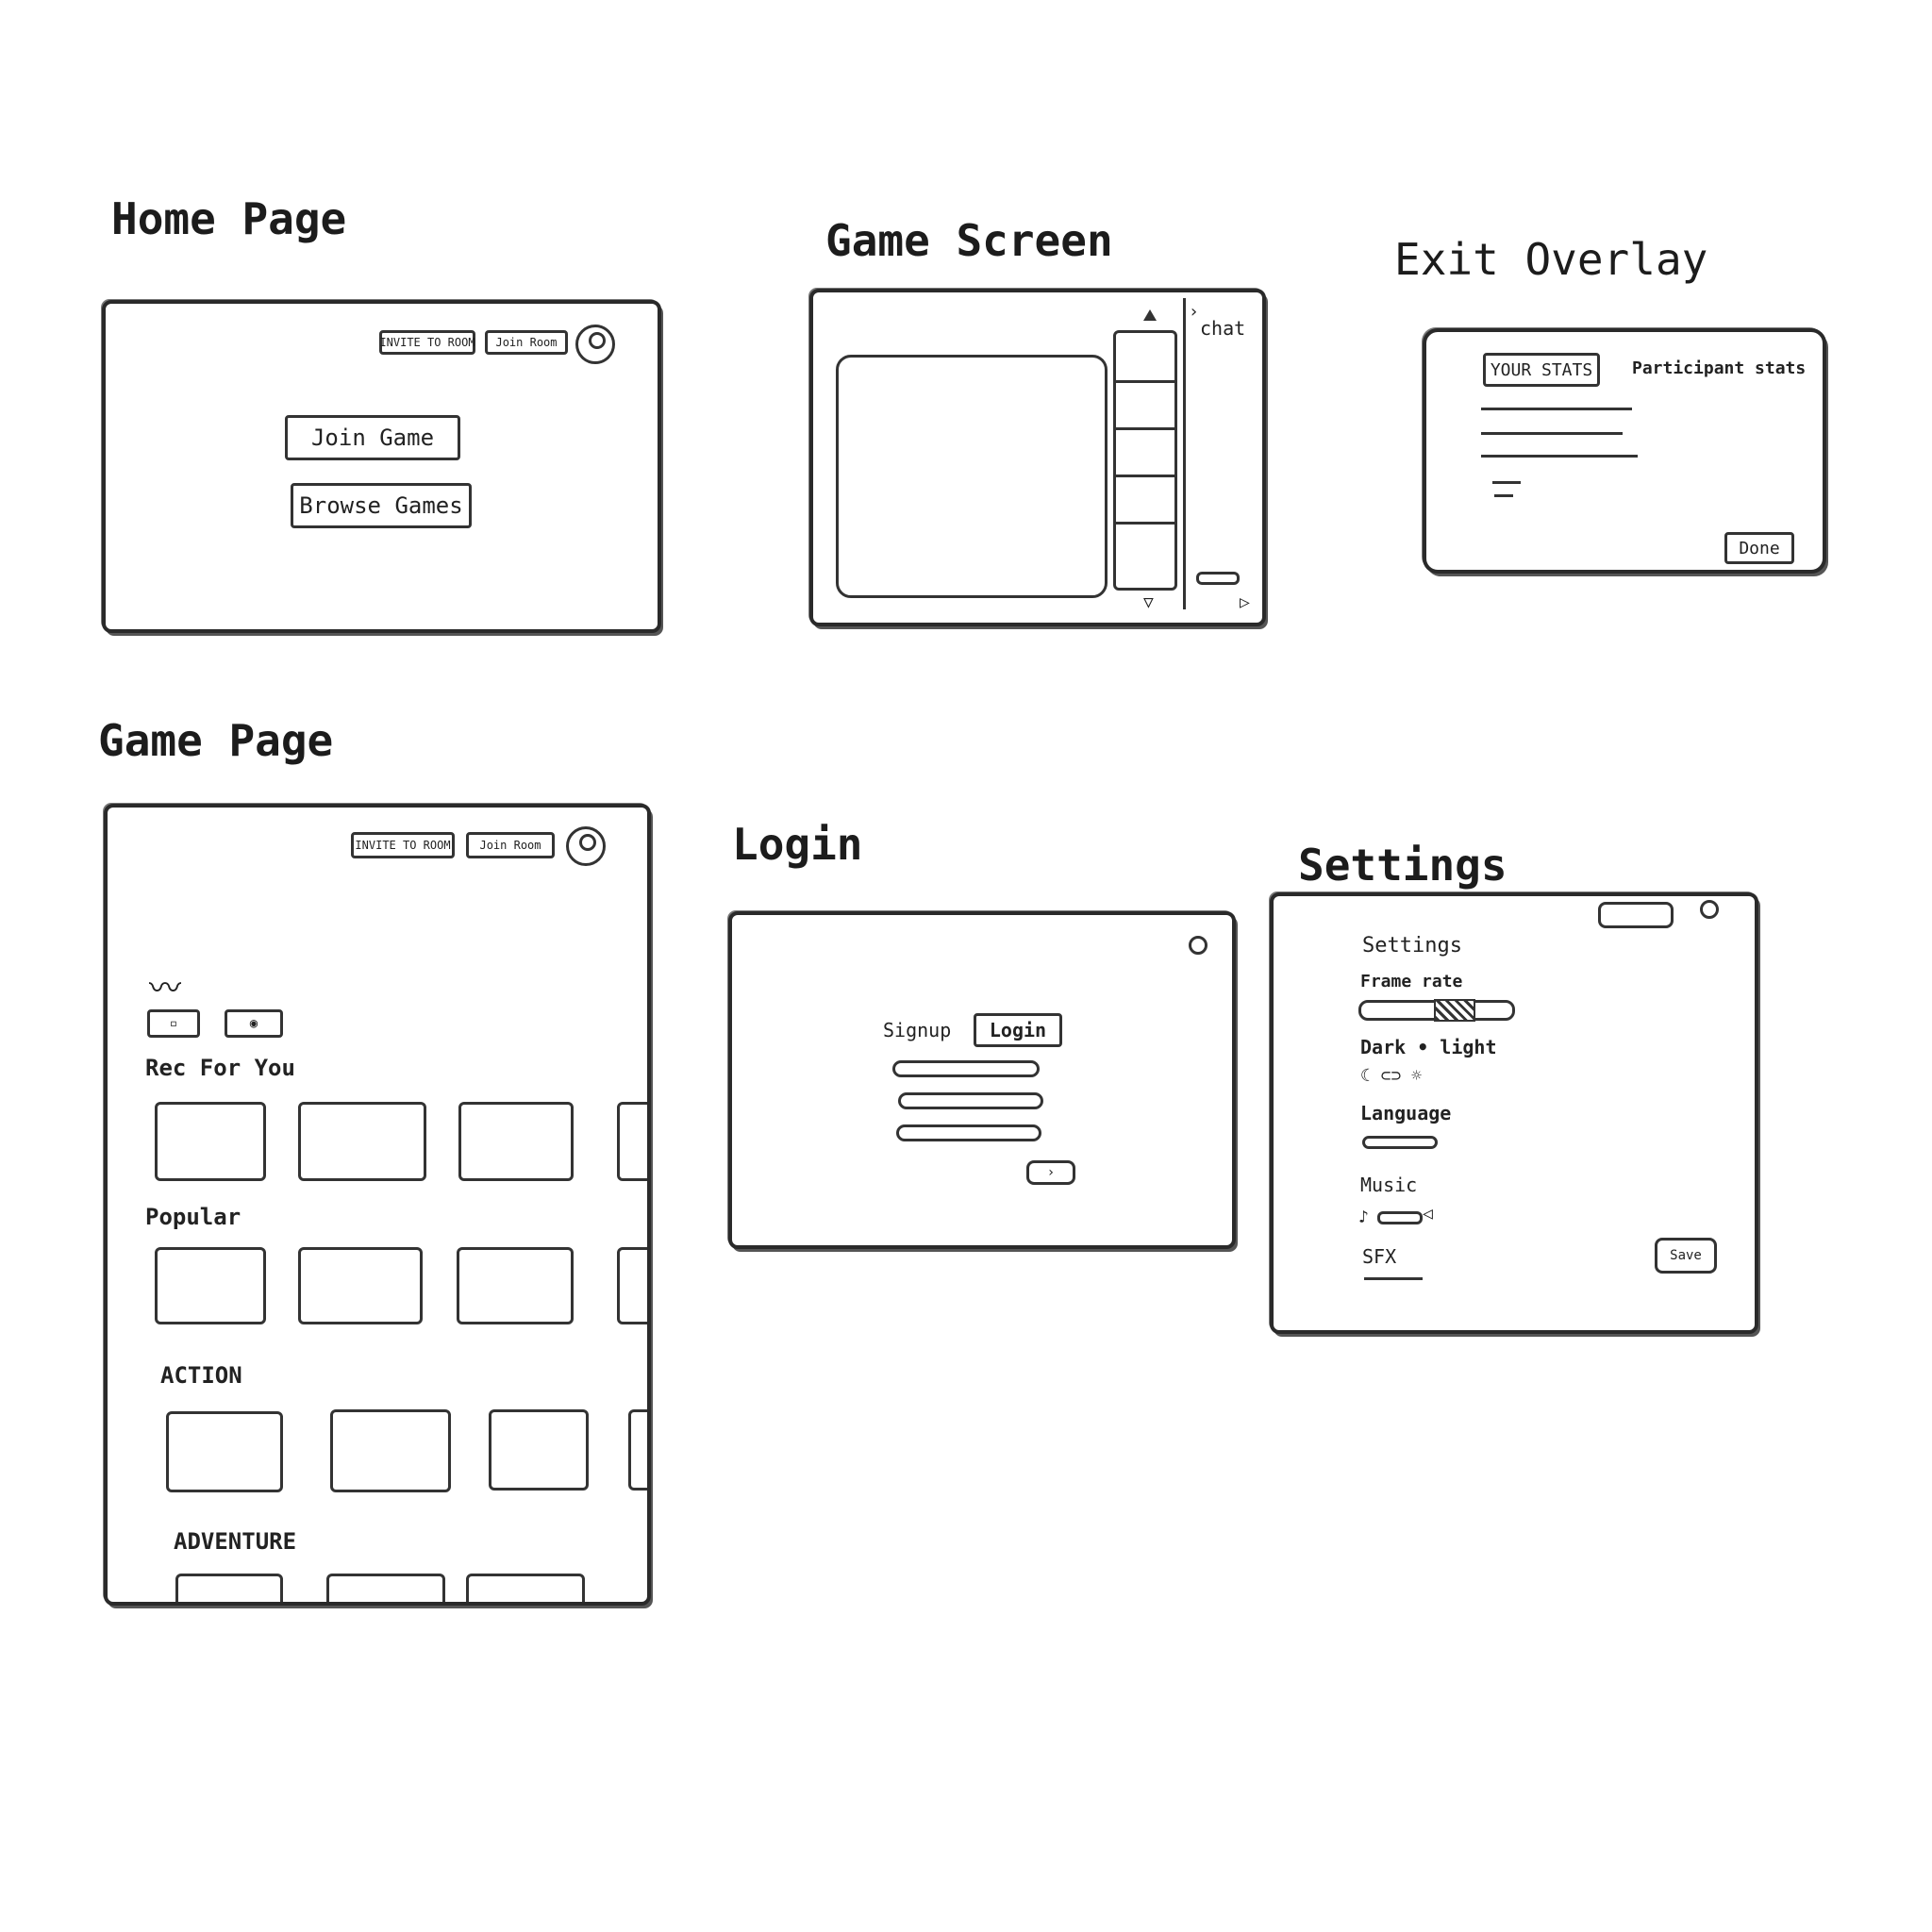  What do you see at coordinates (917, 1030) in the screenshot?
I see `signup-tab: Signup` at bounding box center [917, 1030].